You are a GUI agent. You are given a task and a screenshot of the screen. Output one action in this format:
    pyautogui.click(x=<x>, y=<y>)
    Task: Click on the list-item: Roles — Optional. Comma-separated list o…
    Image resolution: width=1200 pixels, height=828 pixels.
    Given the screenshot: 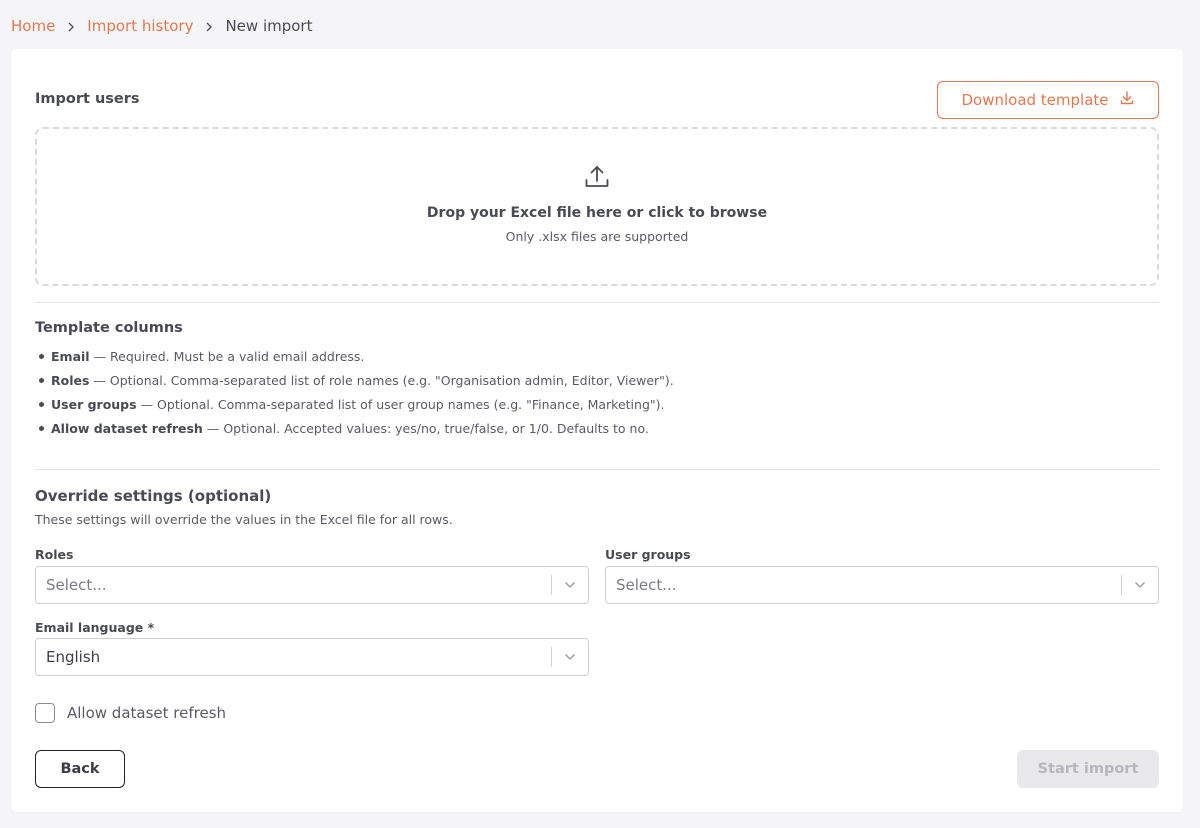 What is the action you would take?
    pyautogui.click(x=356, y=380)
    